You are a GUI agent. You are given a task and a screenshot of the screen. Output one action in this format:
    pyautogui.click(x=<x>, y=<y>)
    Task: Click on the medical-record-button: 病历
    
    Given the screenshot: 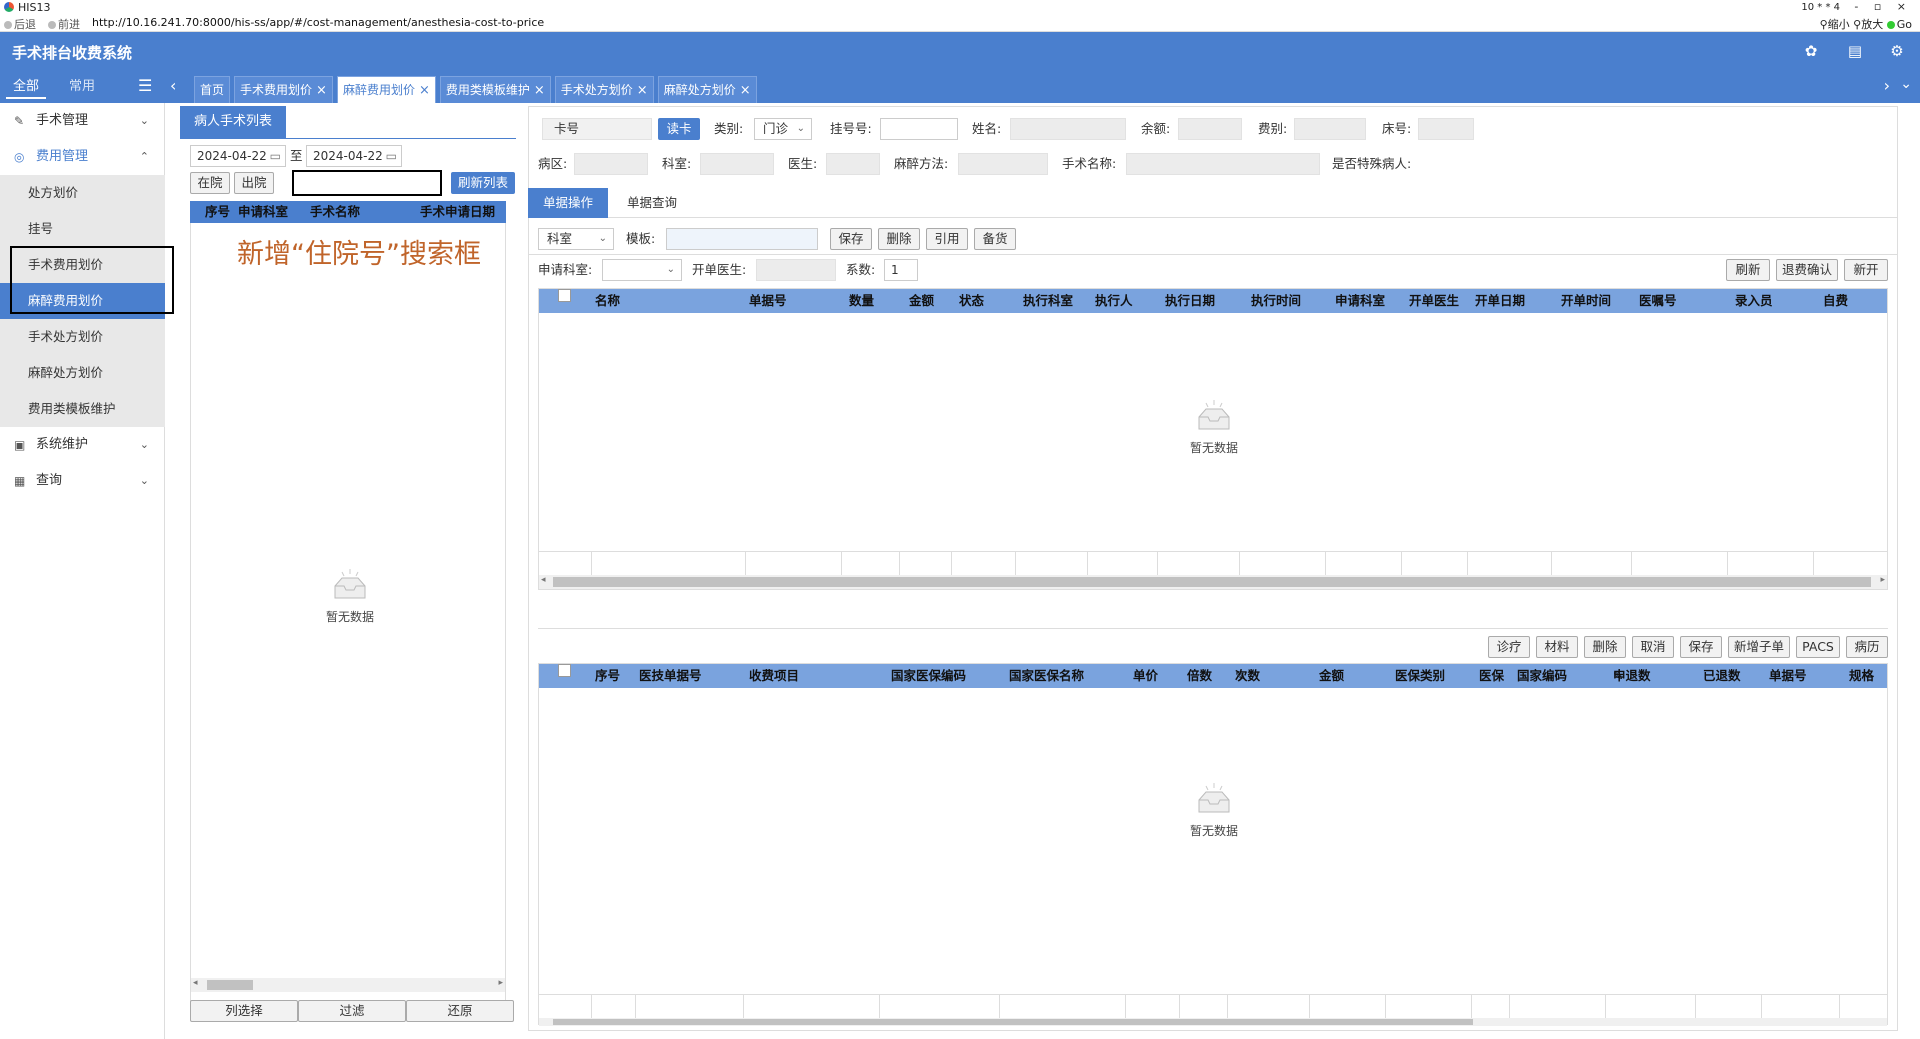 What is the action you would take?
    pyautogui.click(x=1867, y=647)
    